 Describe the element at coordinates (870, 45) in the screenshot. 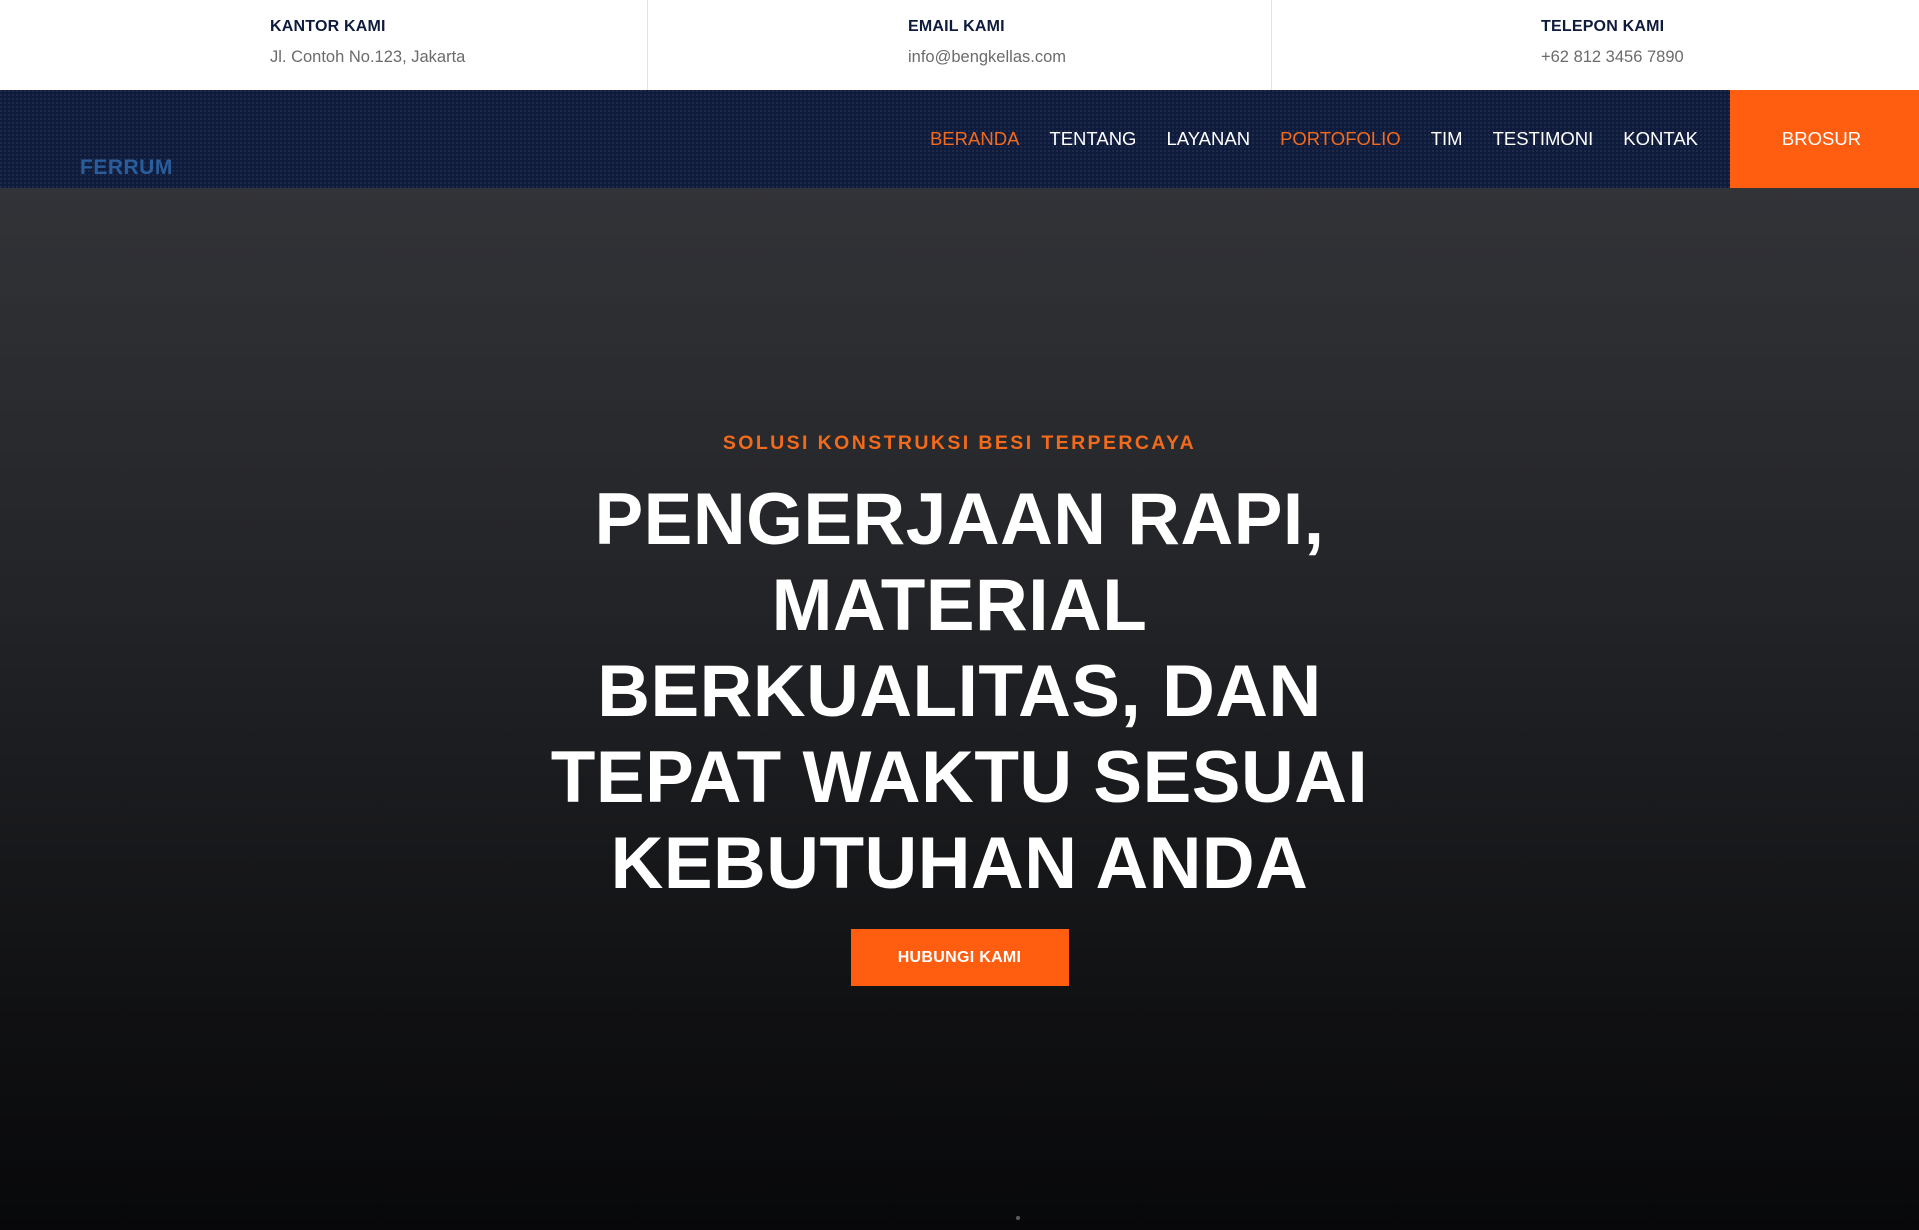

I see `envelope-icon` at that location.